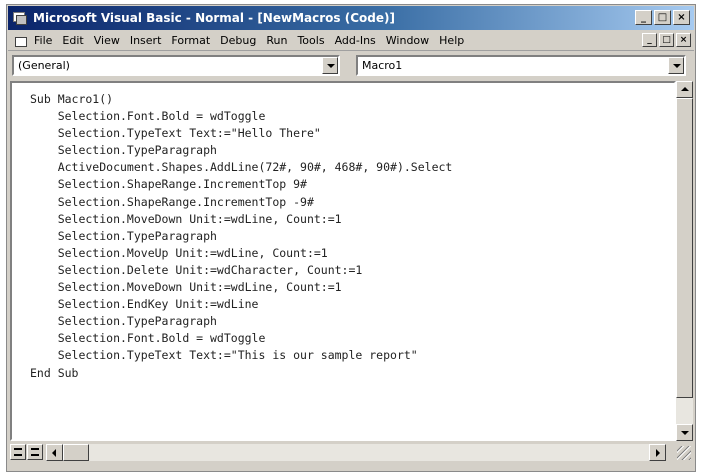  Describe the element at coordinates (350, 304) in the screenshot. I see `code-line: Selection.EndKey Unit:=wdLine` at that location.